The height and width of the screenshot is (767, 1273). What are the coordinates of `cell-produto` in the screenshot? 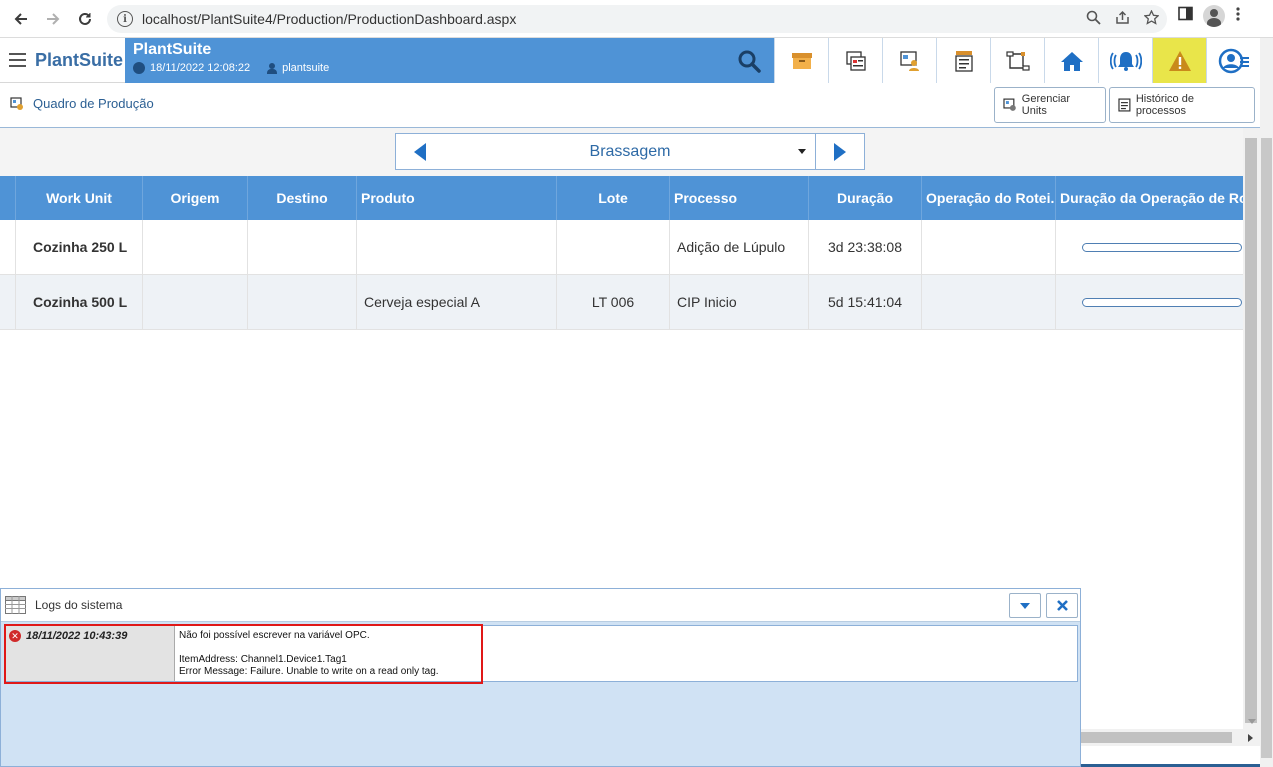 It's located at (457, 247).